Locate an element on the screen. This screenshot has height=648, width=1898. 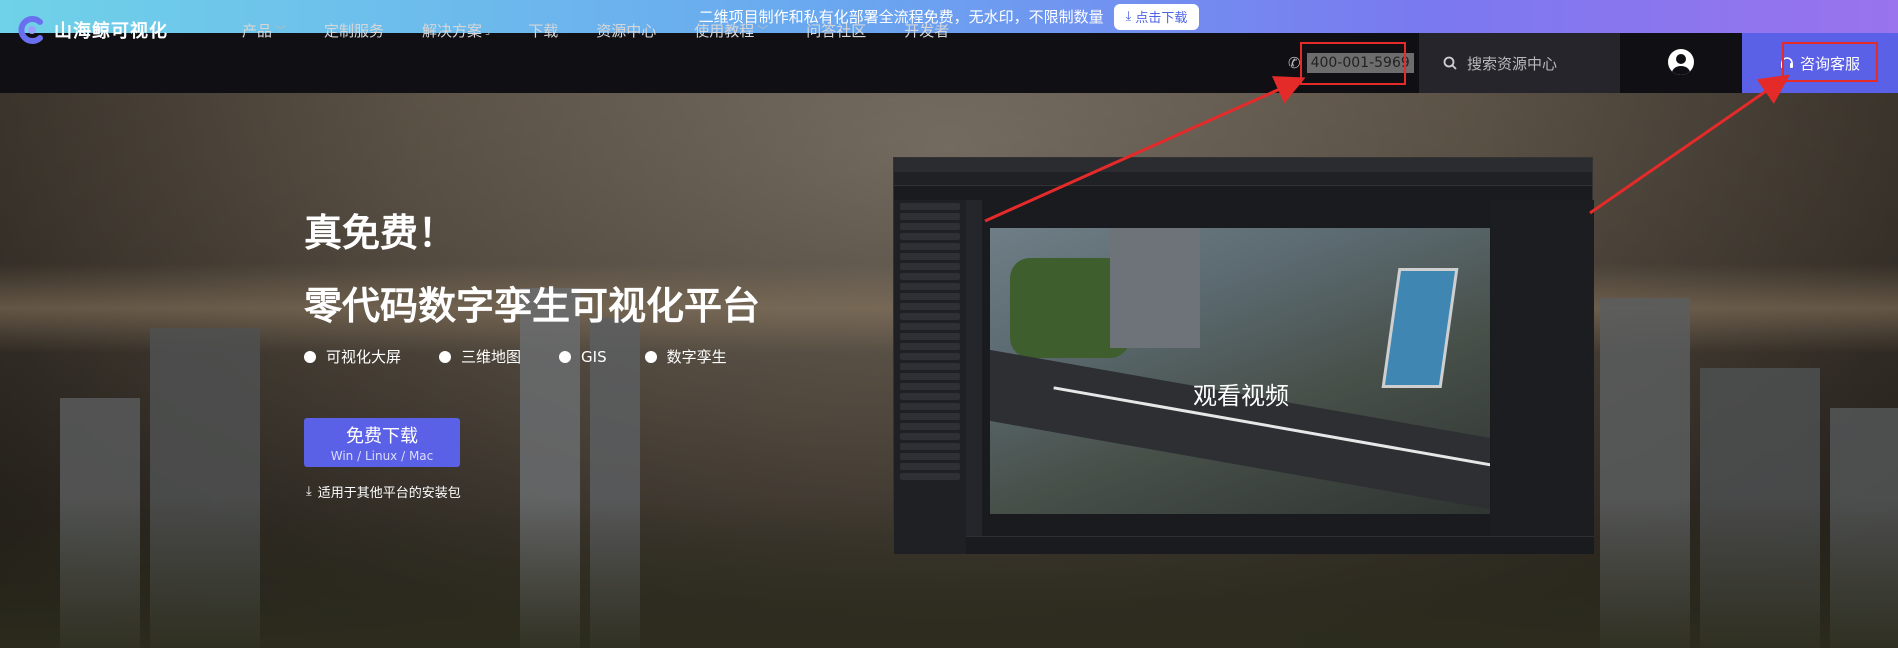
feature-item: 可视化大屏 is located at coordinates (352, 356).